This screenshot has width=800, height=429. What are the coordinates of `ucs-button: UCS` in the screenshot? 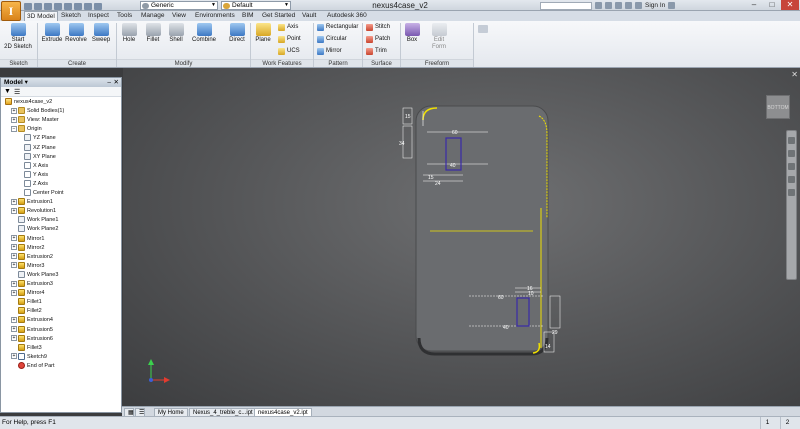 It's located at (289, 51).